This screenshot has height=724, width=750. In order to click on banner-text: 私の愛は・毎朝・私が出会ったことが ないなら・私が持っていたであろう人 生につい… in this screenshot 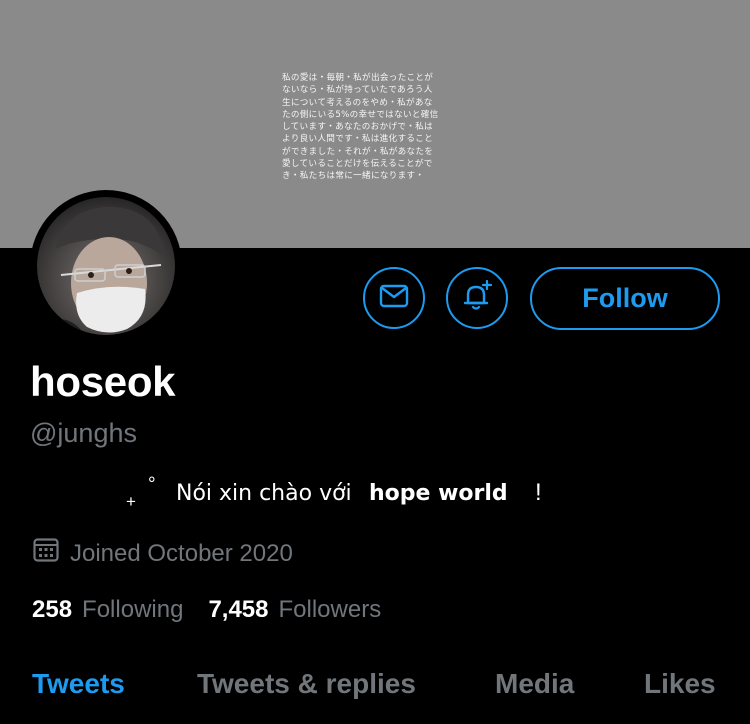, I will do `click(360, 127)`.